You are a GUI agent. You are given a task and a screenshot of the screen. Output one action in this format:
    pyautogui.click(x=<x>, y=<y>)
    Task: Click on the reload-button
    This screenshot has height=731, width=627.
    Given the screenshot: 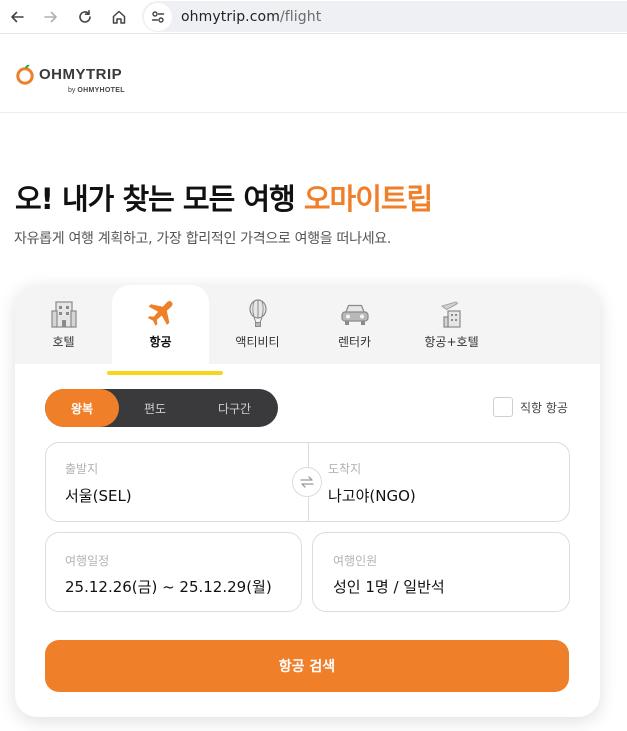 What is the action you would take?
    pyautogui.click(x=85, y=17)
    